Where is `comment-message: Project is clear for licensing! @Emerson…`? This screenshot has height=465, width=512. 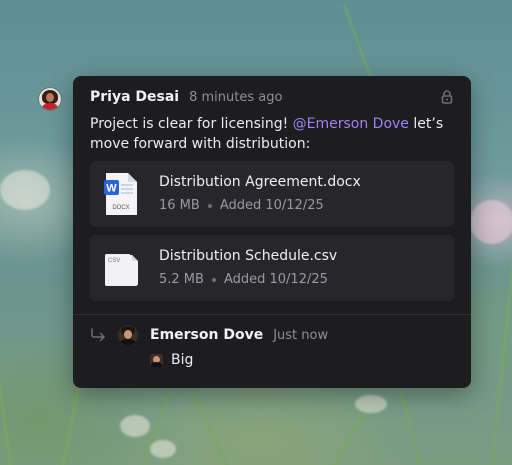 comment-message: Project is clear for licensing! @Emerson… is located at coordinates (270, 134).